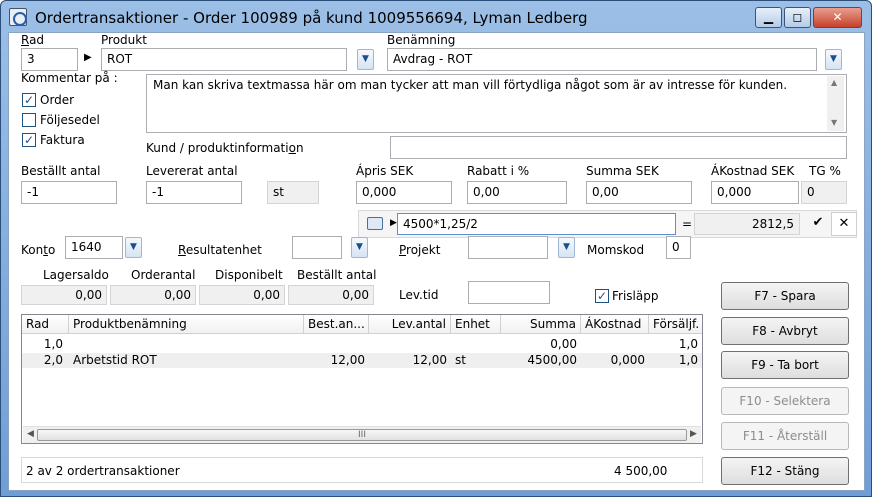  Describe the element at coordinates (675, 324) in the screenshot. I see `column-header-forsaljf: Försäljf.` at that location.